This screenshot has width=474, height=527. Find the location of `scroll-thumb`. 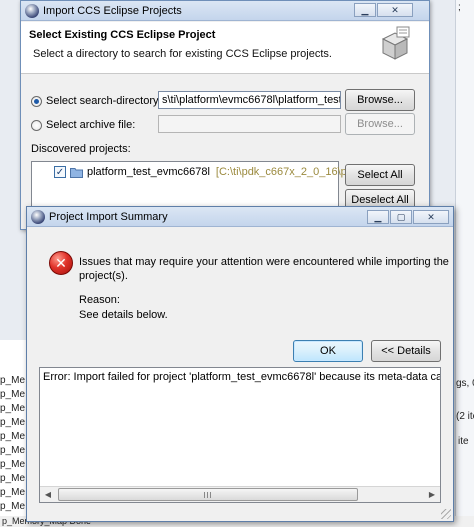

scroll-thumb is located at coordinates (208, 494).